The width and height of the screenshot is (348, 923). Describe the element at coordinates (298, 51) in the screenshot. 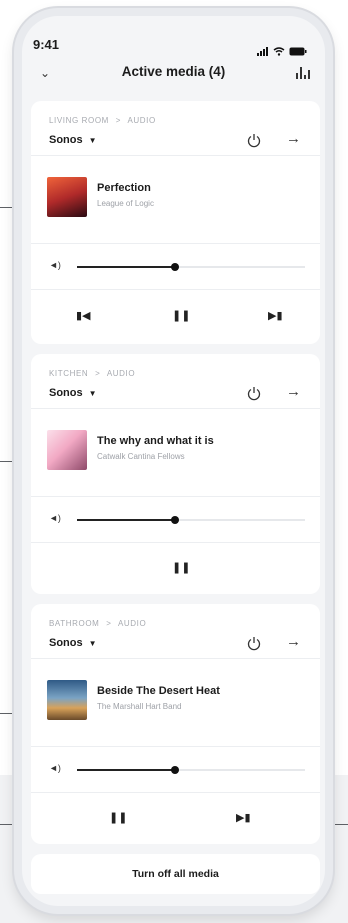

I see `battery-icon` at that location.